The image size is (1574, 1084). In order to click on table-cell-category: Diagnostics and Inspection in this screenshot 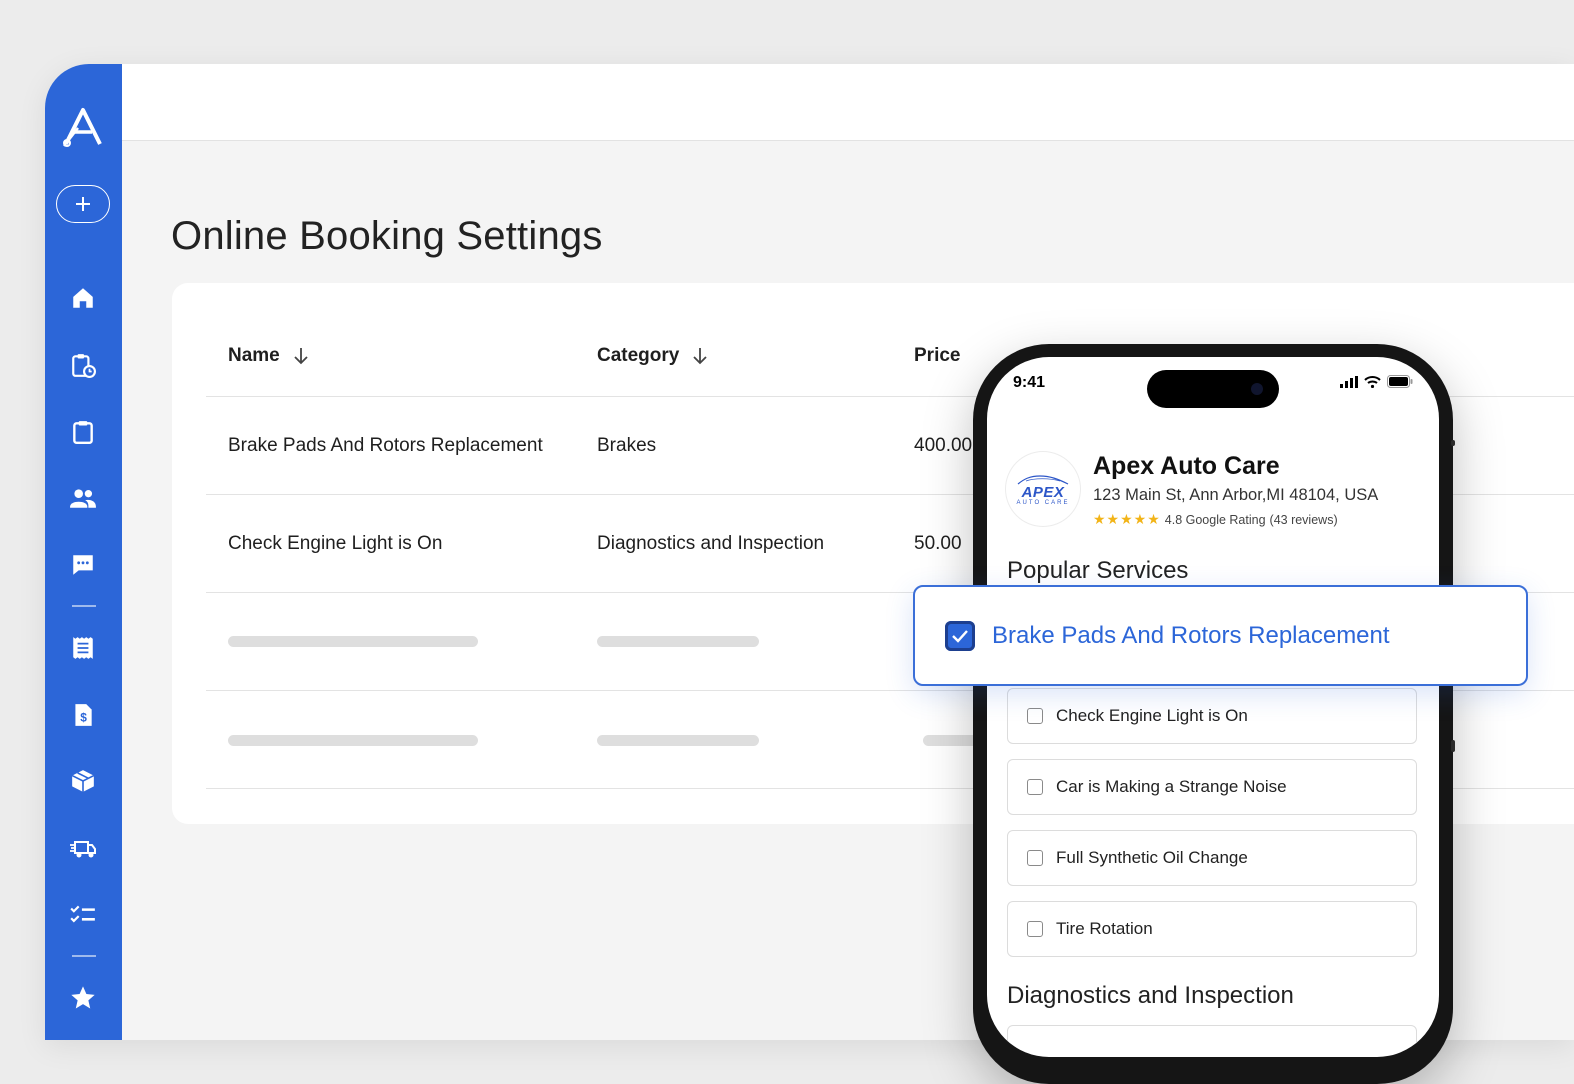, I will do `click(711, 543)`.